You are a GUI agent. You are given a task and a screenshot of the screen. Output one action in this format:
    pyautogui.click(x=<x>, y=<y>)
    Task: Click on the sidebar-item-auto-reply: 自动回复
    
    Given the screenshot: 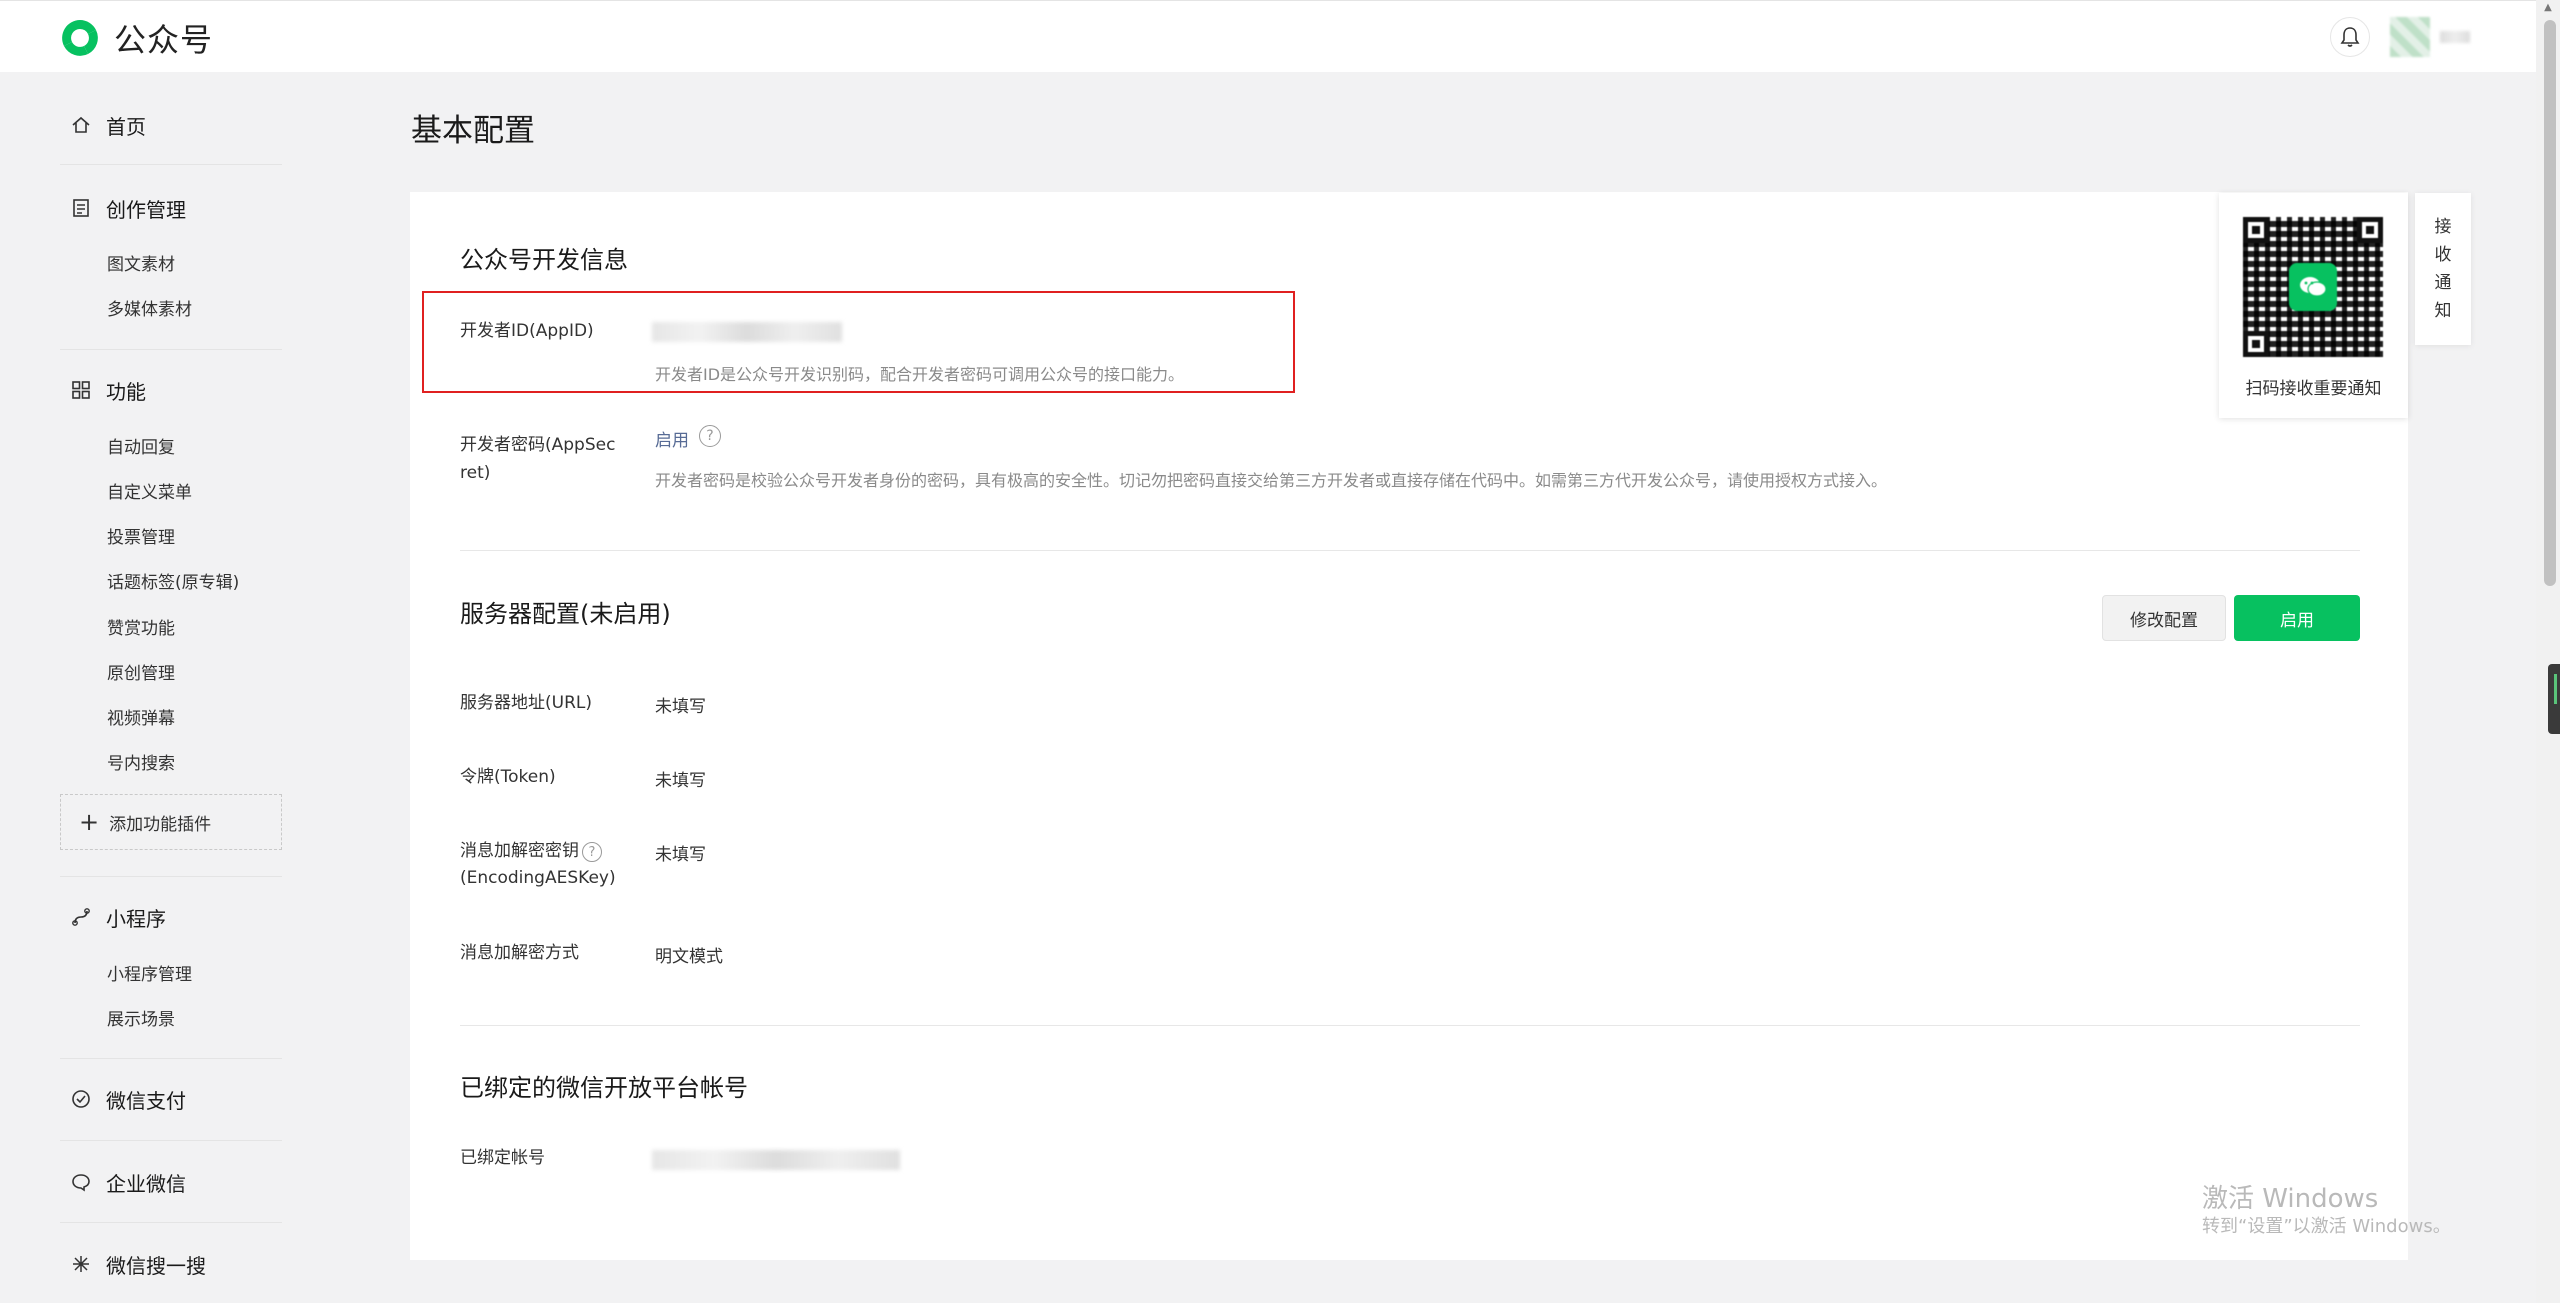 What is the action you would take?
    pyautogui.click(x=141, y=445)
    